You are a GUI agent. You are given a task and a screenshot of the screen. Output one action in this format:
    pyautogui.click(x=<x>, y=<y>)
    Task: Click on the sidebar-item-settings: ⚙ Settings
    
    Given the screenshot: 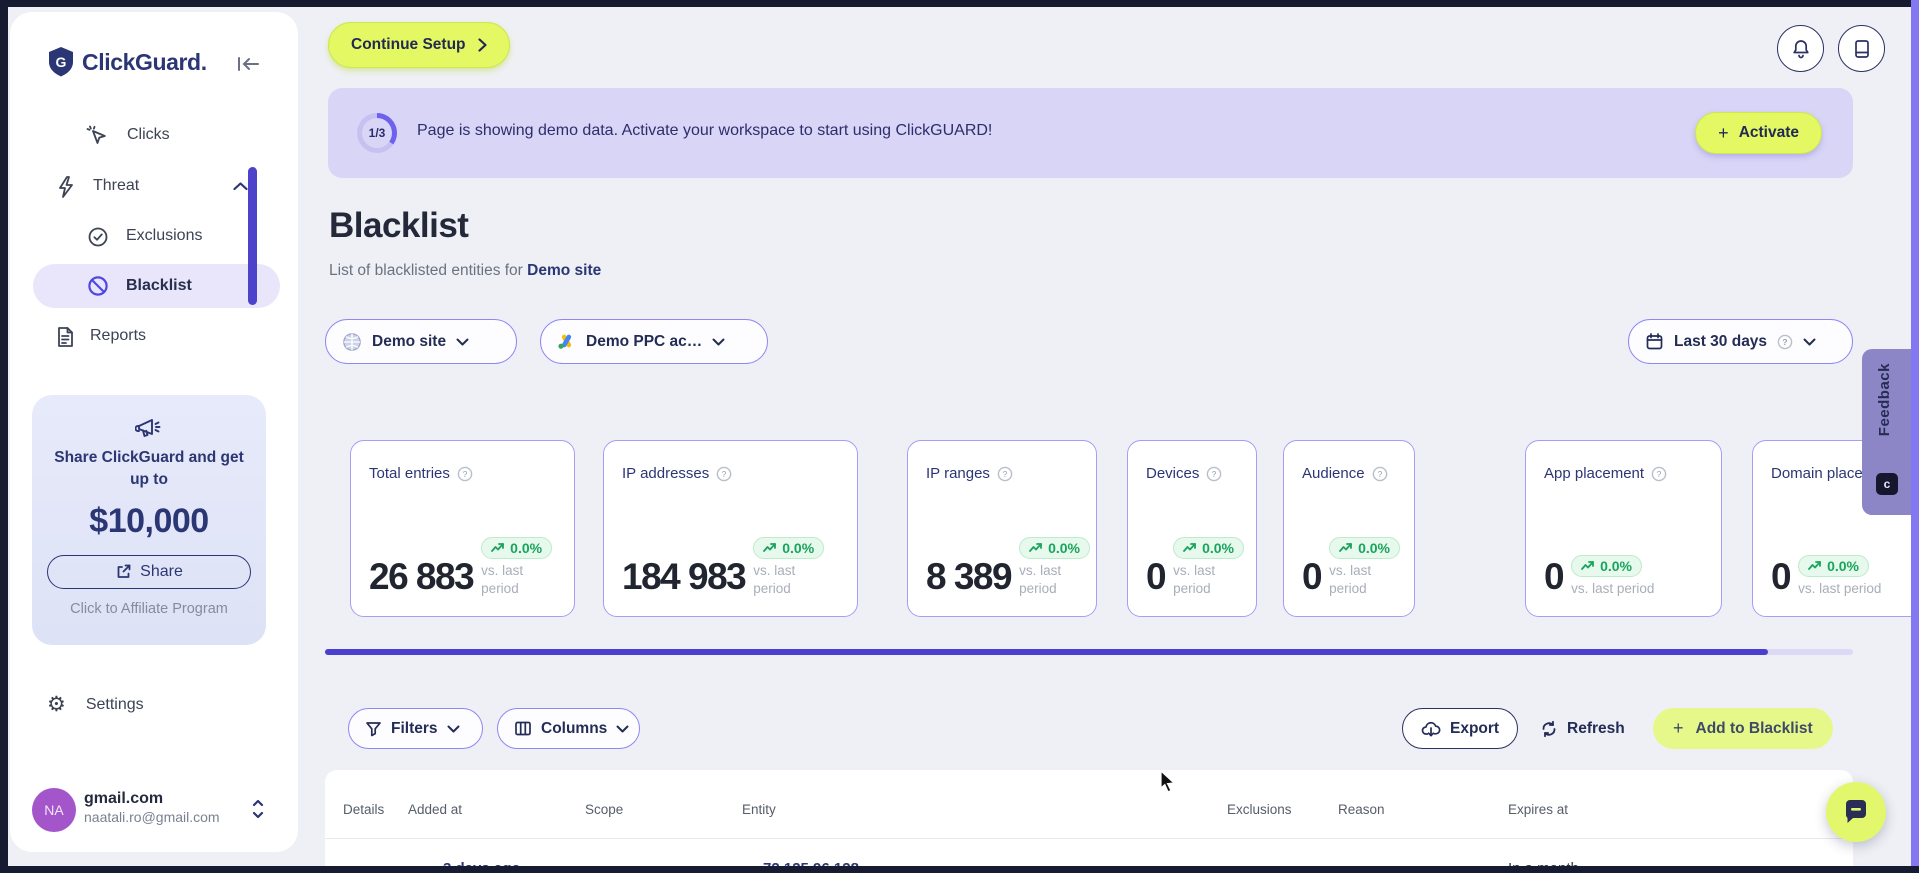 What is the action you would take?
    pyautogui.click(x=95, y=704)
    